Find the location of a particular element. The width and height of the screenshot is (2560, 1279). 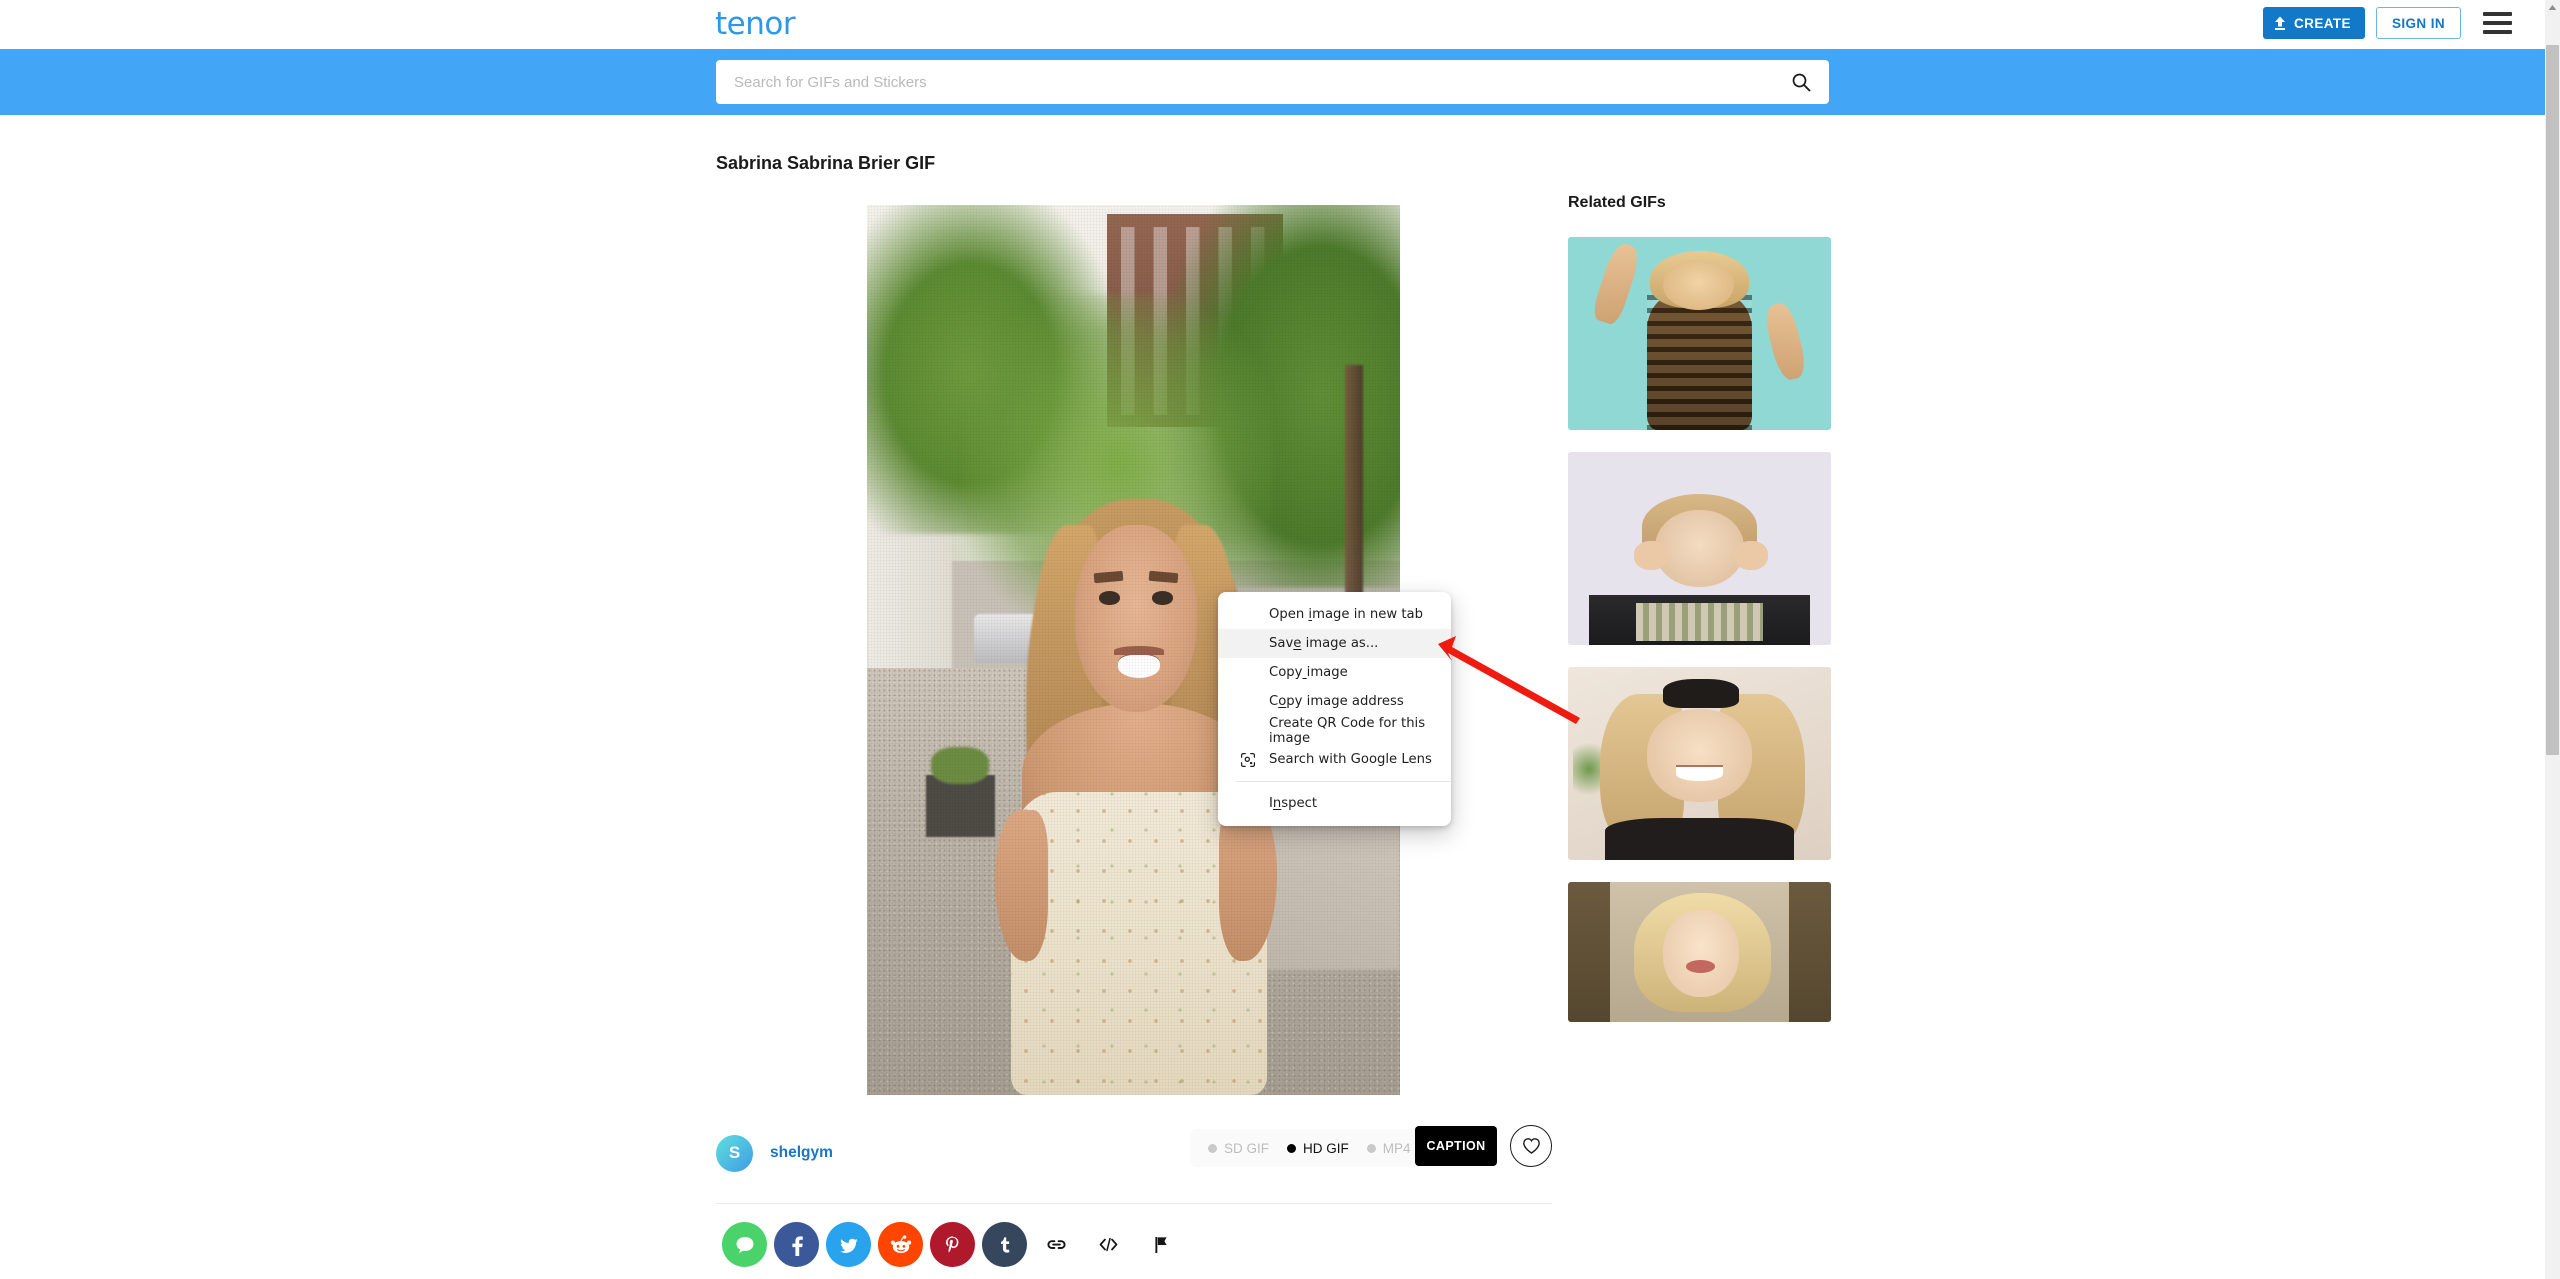

message-share-button is located at coordinates (744, 1244).